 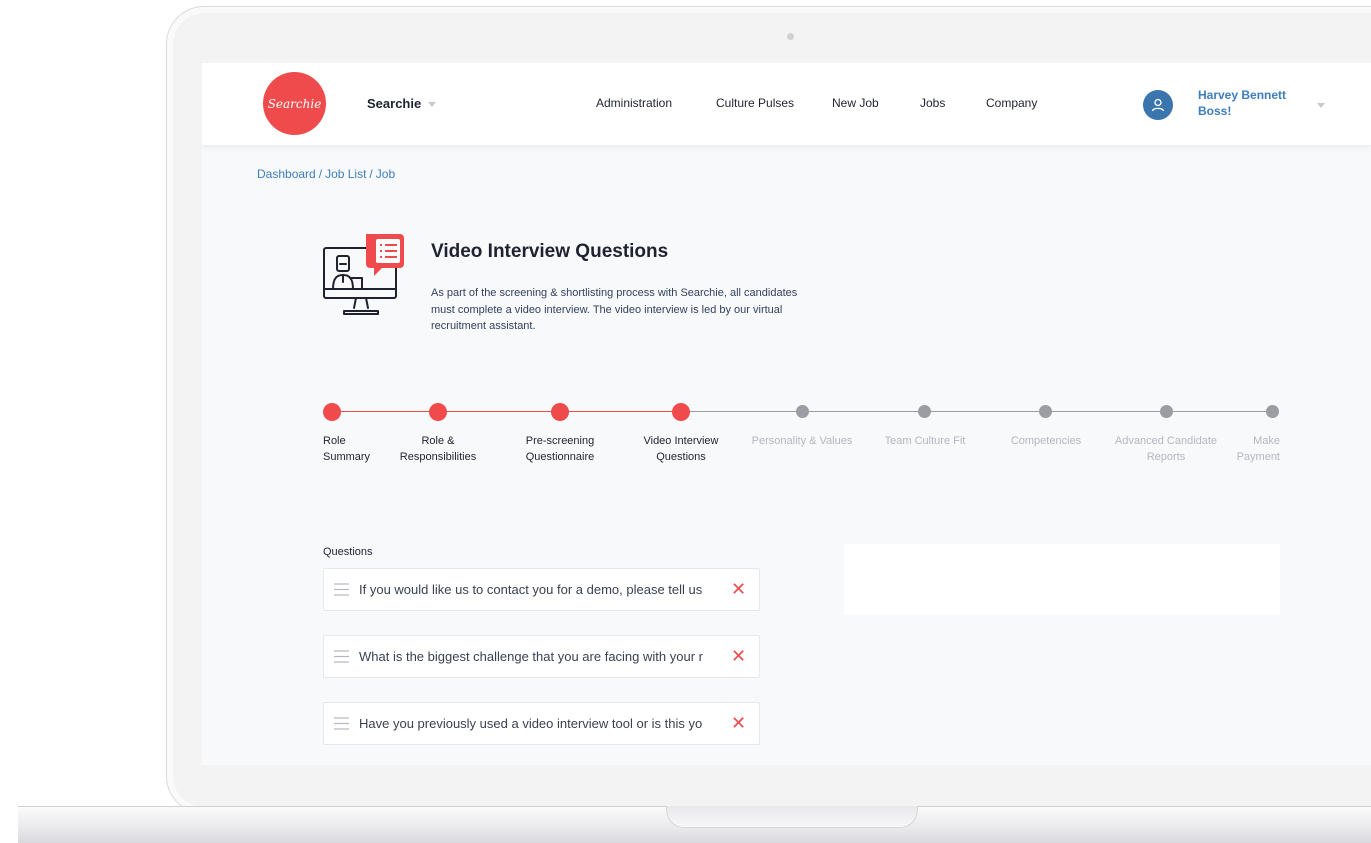 I want to click on workspace-name: Searchie, so click(x=394, y=103).